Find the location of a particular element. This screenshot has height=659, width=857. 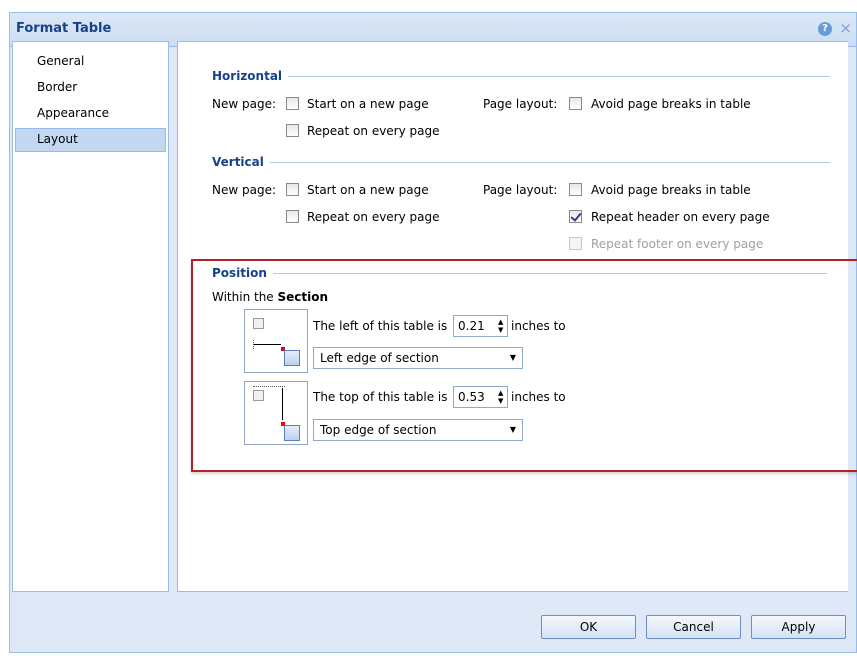

vertical-page-layout-label: Page layout: is located at coordinates (520, 190).